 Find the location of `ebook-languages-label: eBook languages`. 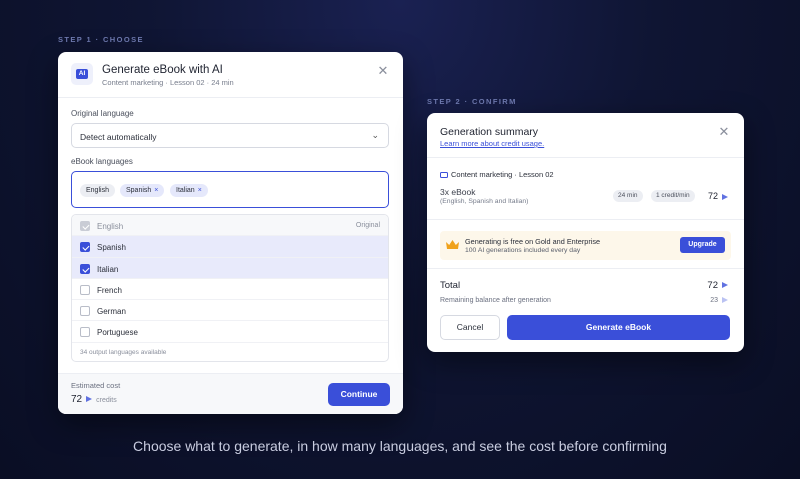

ebook-languages-label: eBook languages is located at coordinates (102, 161).